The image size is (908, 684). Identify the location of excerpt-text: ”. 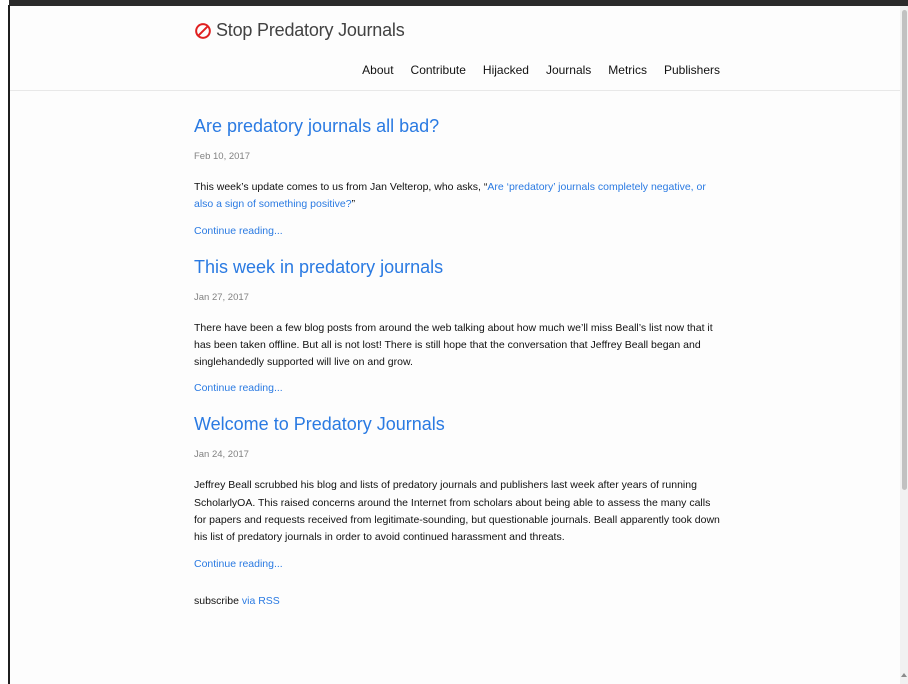
(353, 204).